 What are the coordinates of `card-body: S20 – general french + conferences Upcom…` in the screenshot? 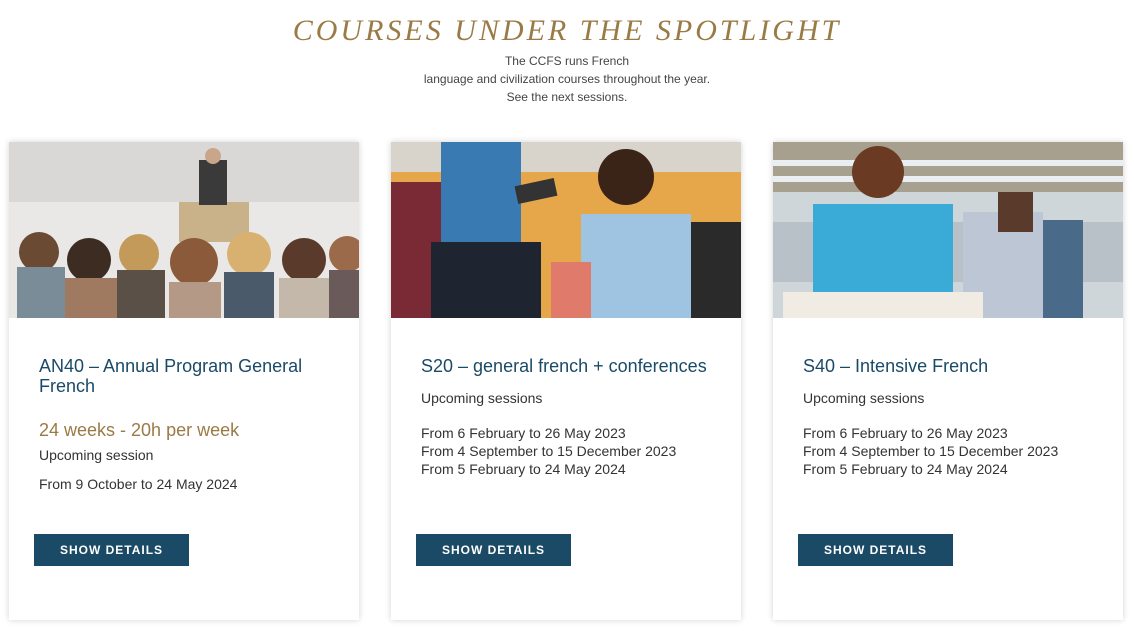 It's located at (566, 398).